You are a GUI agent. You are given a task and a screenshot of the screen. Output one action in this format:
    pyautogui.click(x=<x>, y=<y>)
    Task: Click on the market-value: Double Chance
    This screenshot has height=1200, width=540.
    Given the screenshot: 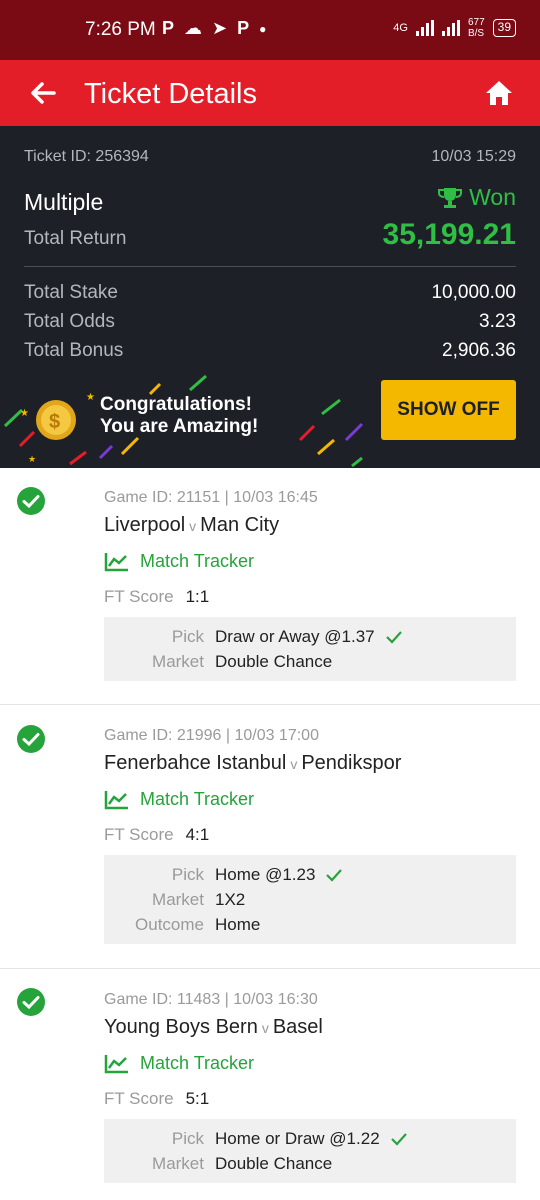 What is the action you would take?
    pyautogui.click(x=274, y=661)
    